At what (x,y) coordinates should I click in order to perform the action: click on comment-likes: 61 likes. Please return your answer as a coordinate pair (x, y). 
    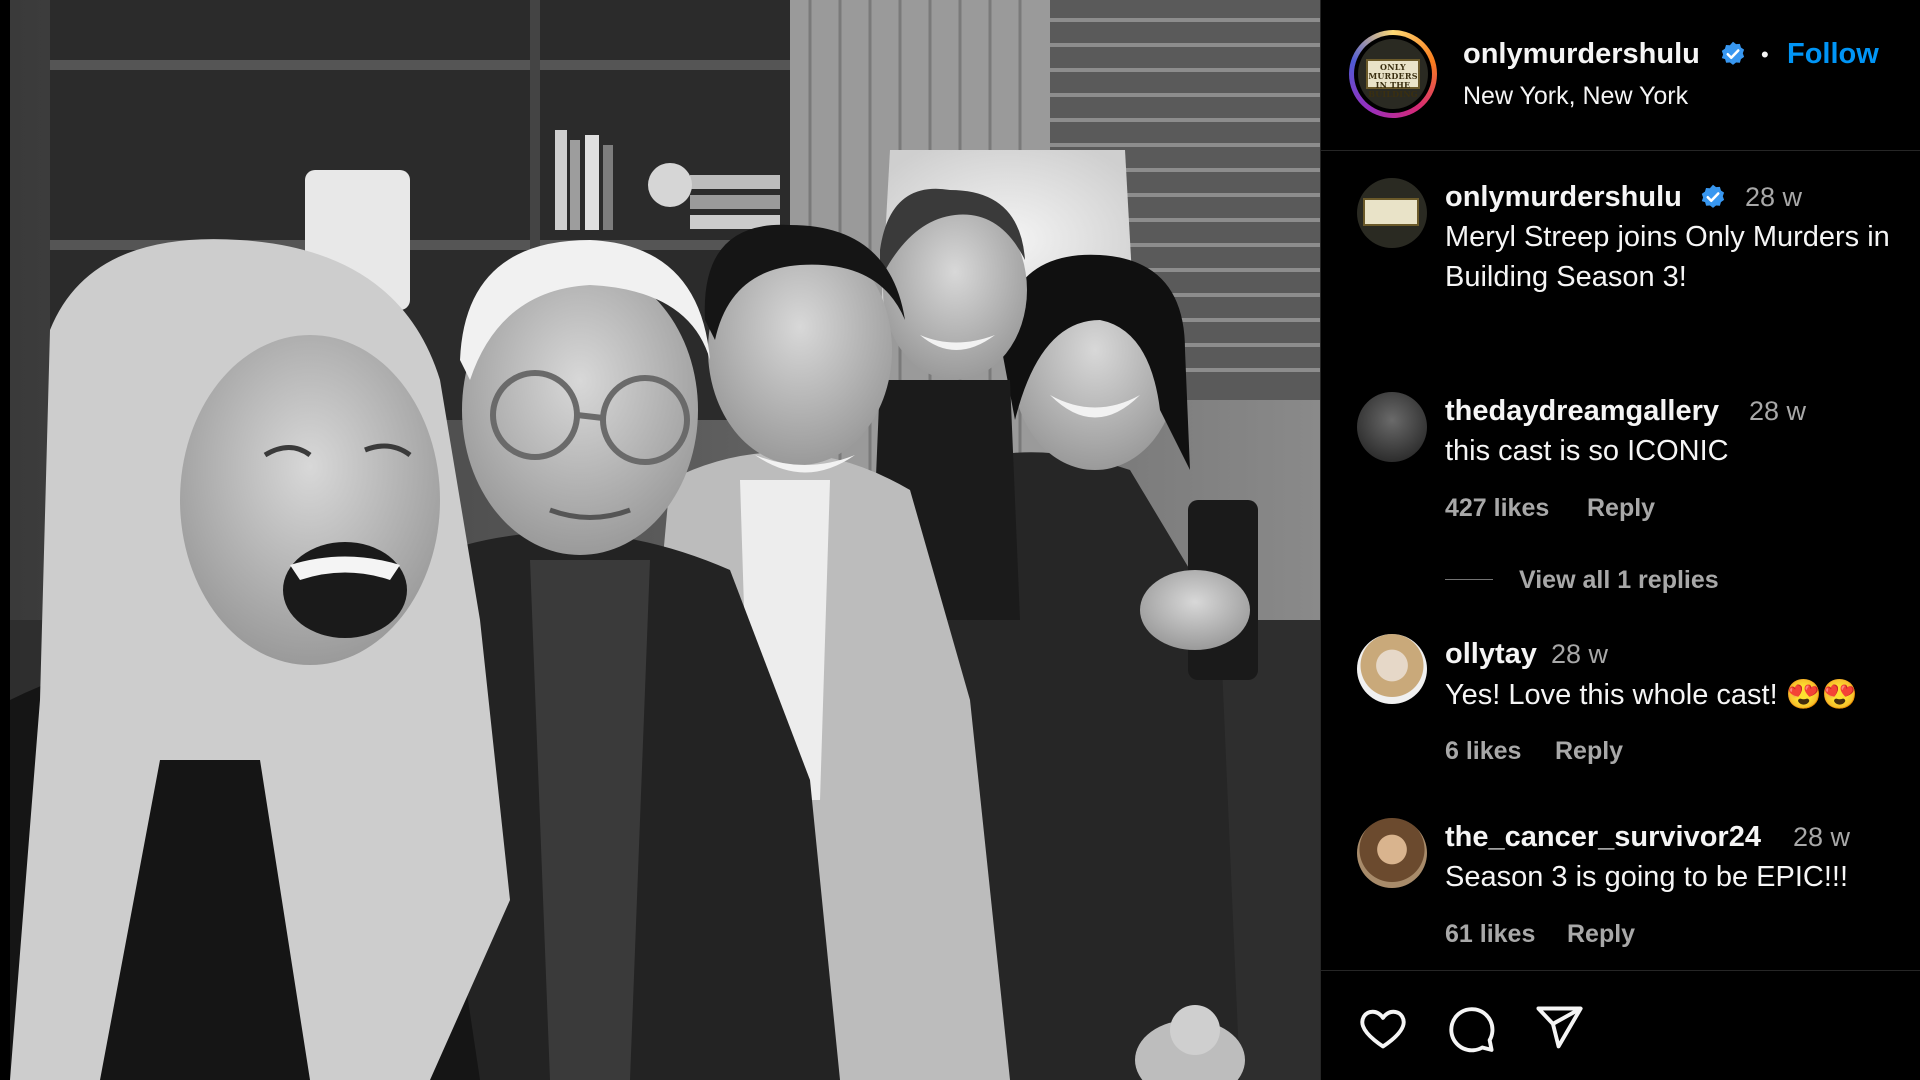
    Looking at the image, I should click on (1490, 934).